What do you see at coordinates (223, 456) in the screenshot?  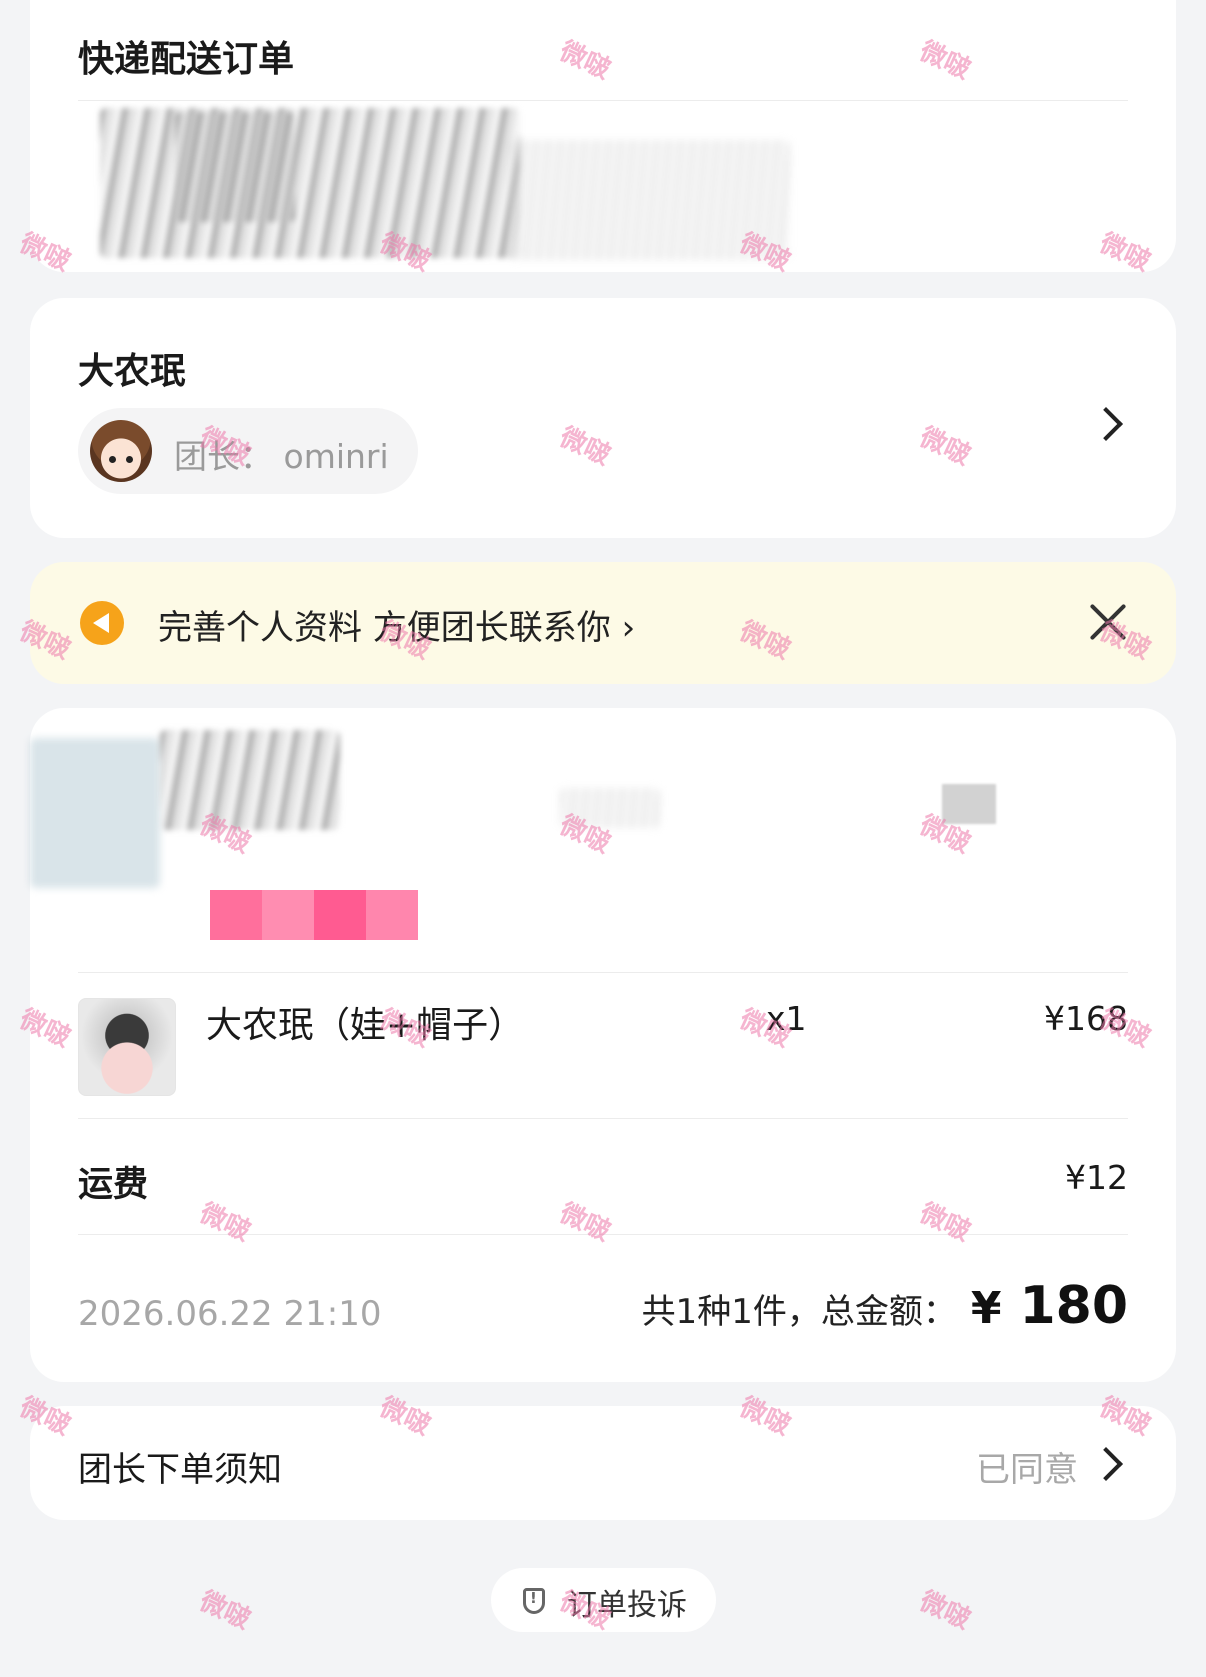 I see `leader-label: 团长：` at bounding box center [223, 456].